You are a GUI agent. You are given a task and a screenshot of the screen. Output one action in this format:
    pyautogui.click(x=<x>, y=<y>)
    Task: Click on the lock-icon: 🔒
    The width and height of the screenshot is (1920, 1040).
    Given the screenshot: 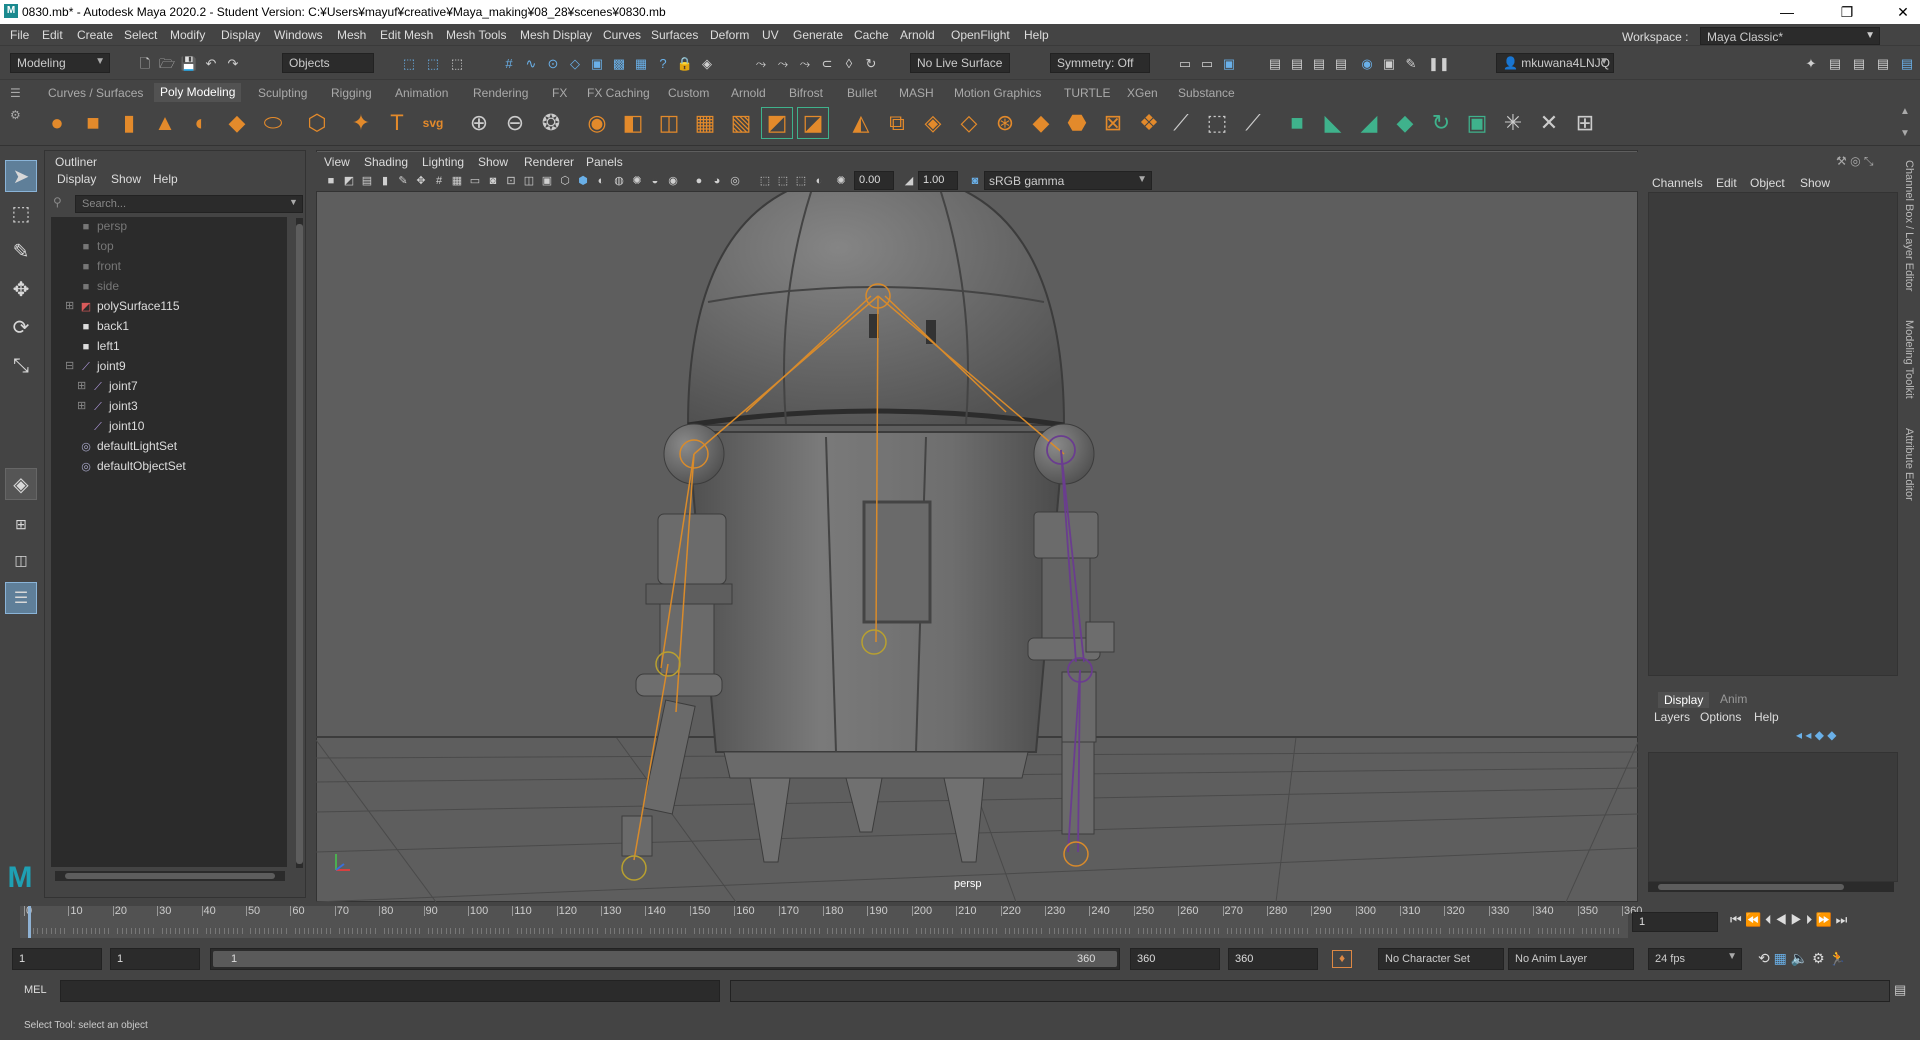 What is the action you would take?
    pyautogui.click(x=685, y=64)
    